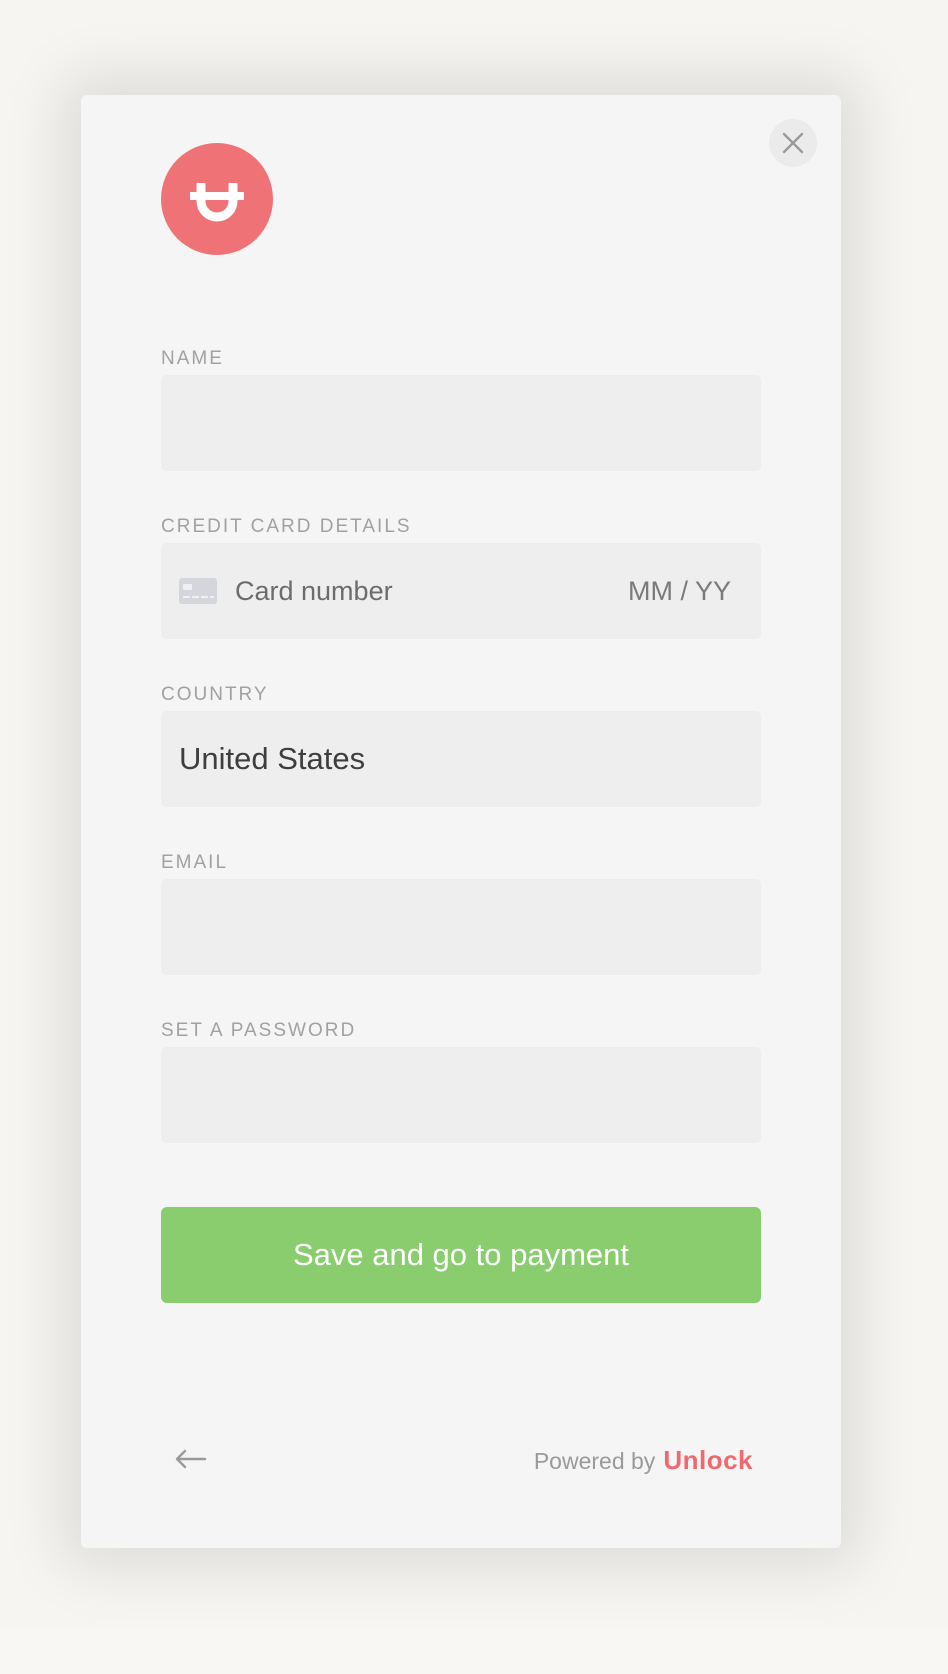 This screenshot has width=948, height=1674. What do you see at coordinates (474, 1650) in the screenshot?
I see `page-bottom-strip` at bounding box center [474, 1650].